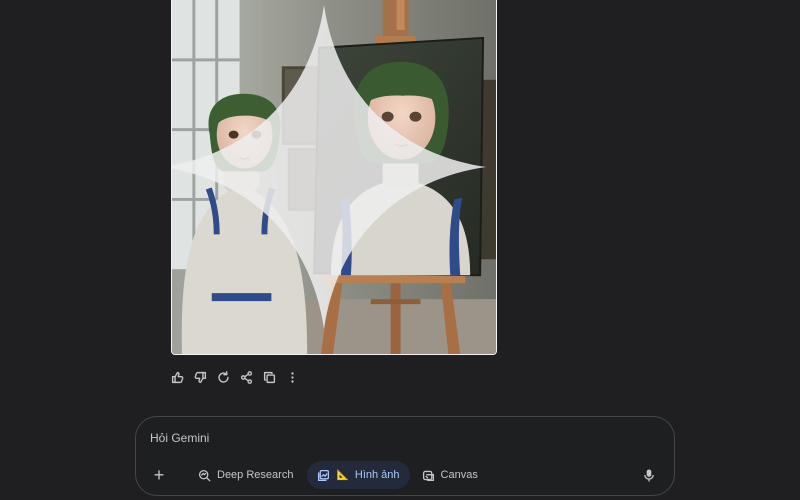 The width and height of the screenshot is (800, 500). I want to click on image-icon, so click(324, 475).